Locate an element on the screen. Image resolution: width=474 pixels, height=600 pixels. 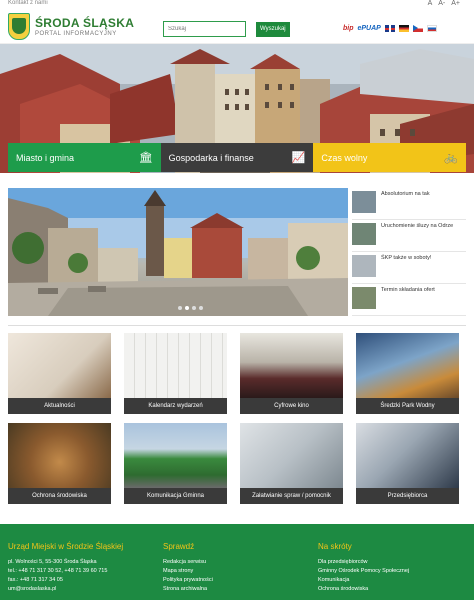
tile-events-calendar: Kalendarz wydarzeń is located at coordinates (175, 373).